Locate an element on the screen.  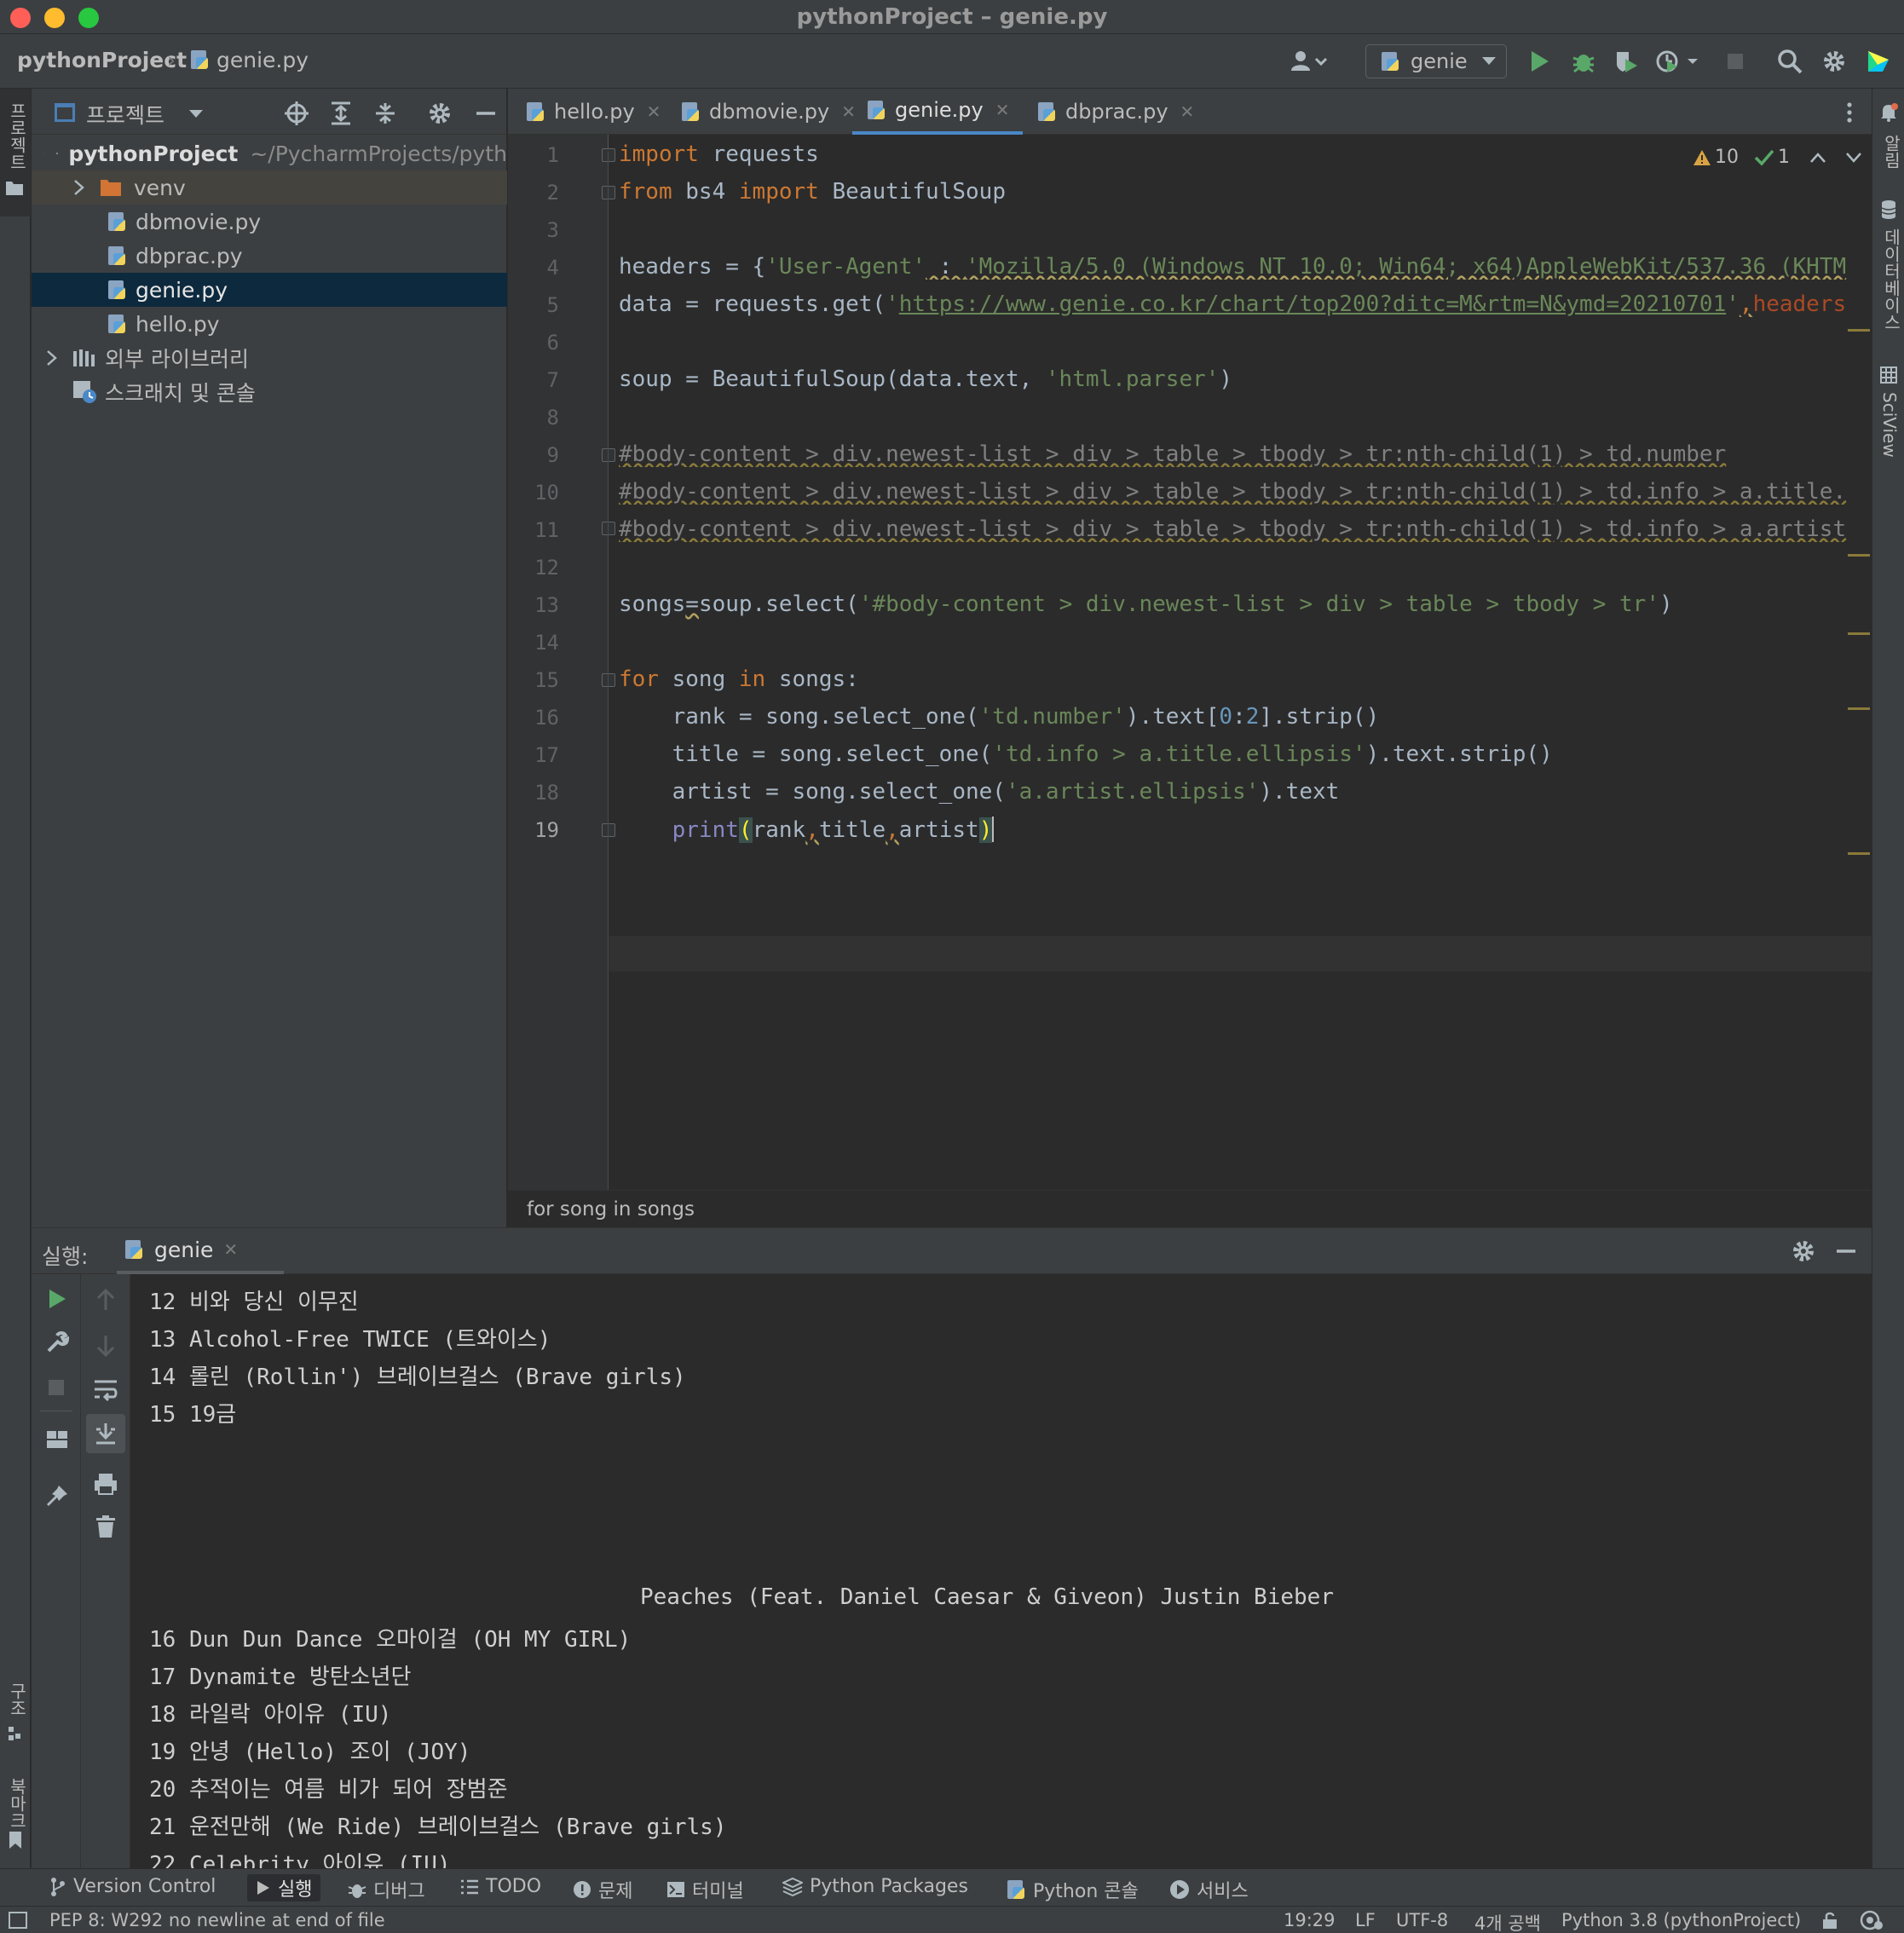
tool-todo: TODO is located at coordinates (500, 1886).